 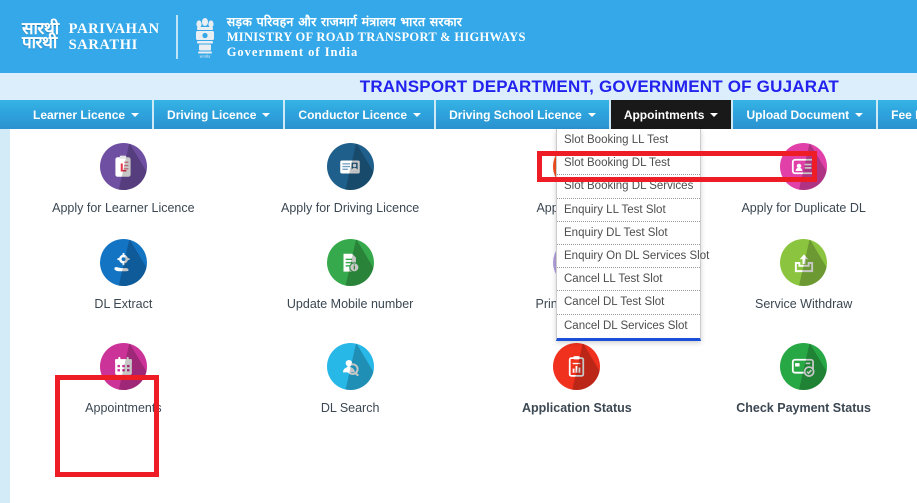 I want to click on tile-update-mobile-number: i Update Mobile number, so click(x=350, y=273).